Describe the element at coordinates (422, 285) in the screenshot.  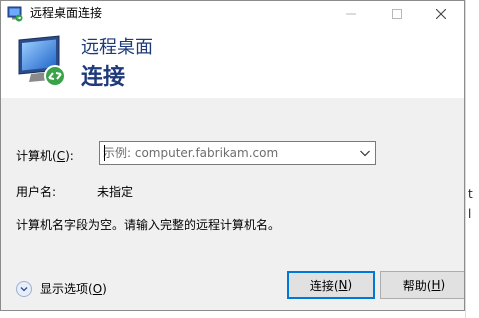
I see `help-button: 帮助(H)` at that location.